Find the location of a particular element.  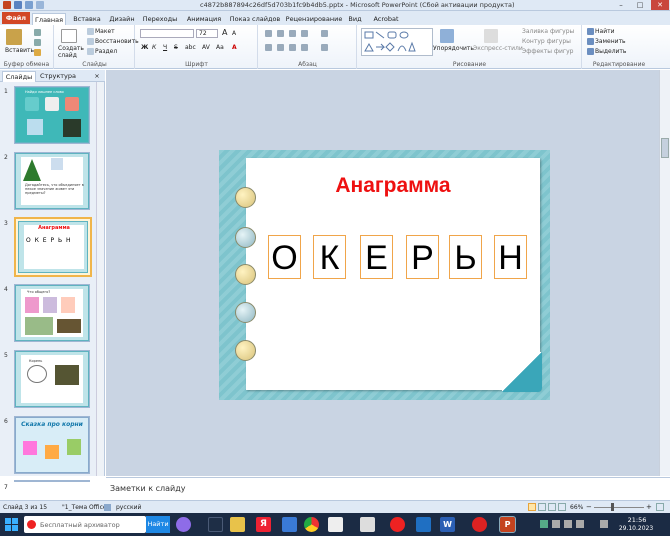

tab-acrobat: Acrobat is located at coordinates (386, 19).